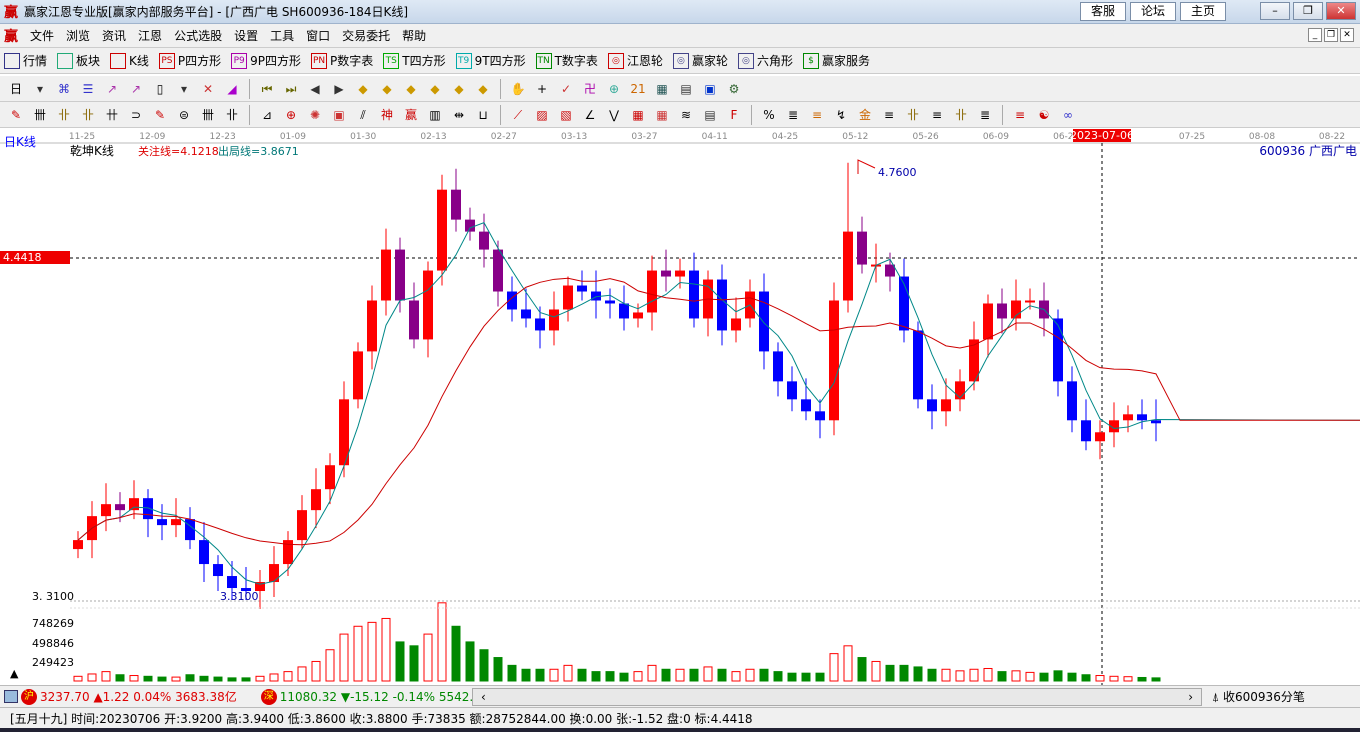 This screenshot has width=1360, height=732. What do you see at coordinates (414, 60) in the screenshot?
I see `toolbar-button: TS T四方形` at bounding box center [414, 60].